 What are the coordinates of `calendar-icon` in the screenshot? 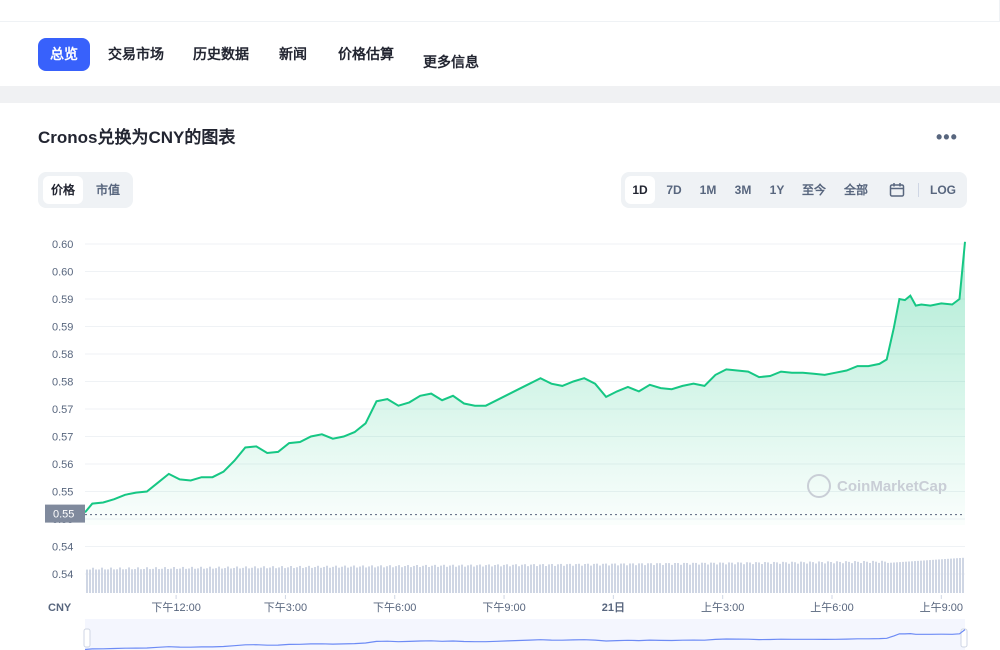 It's located at (897, 190).